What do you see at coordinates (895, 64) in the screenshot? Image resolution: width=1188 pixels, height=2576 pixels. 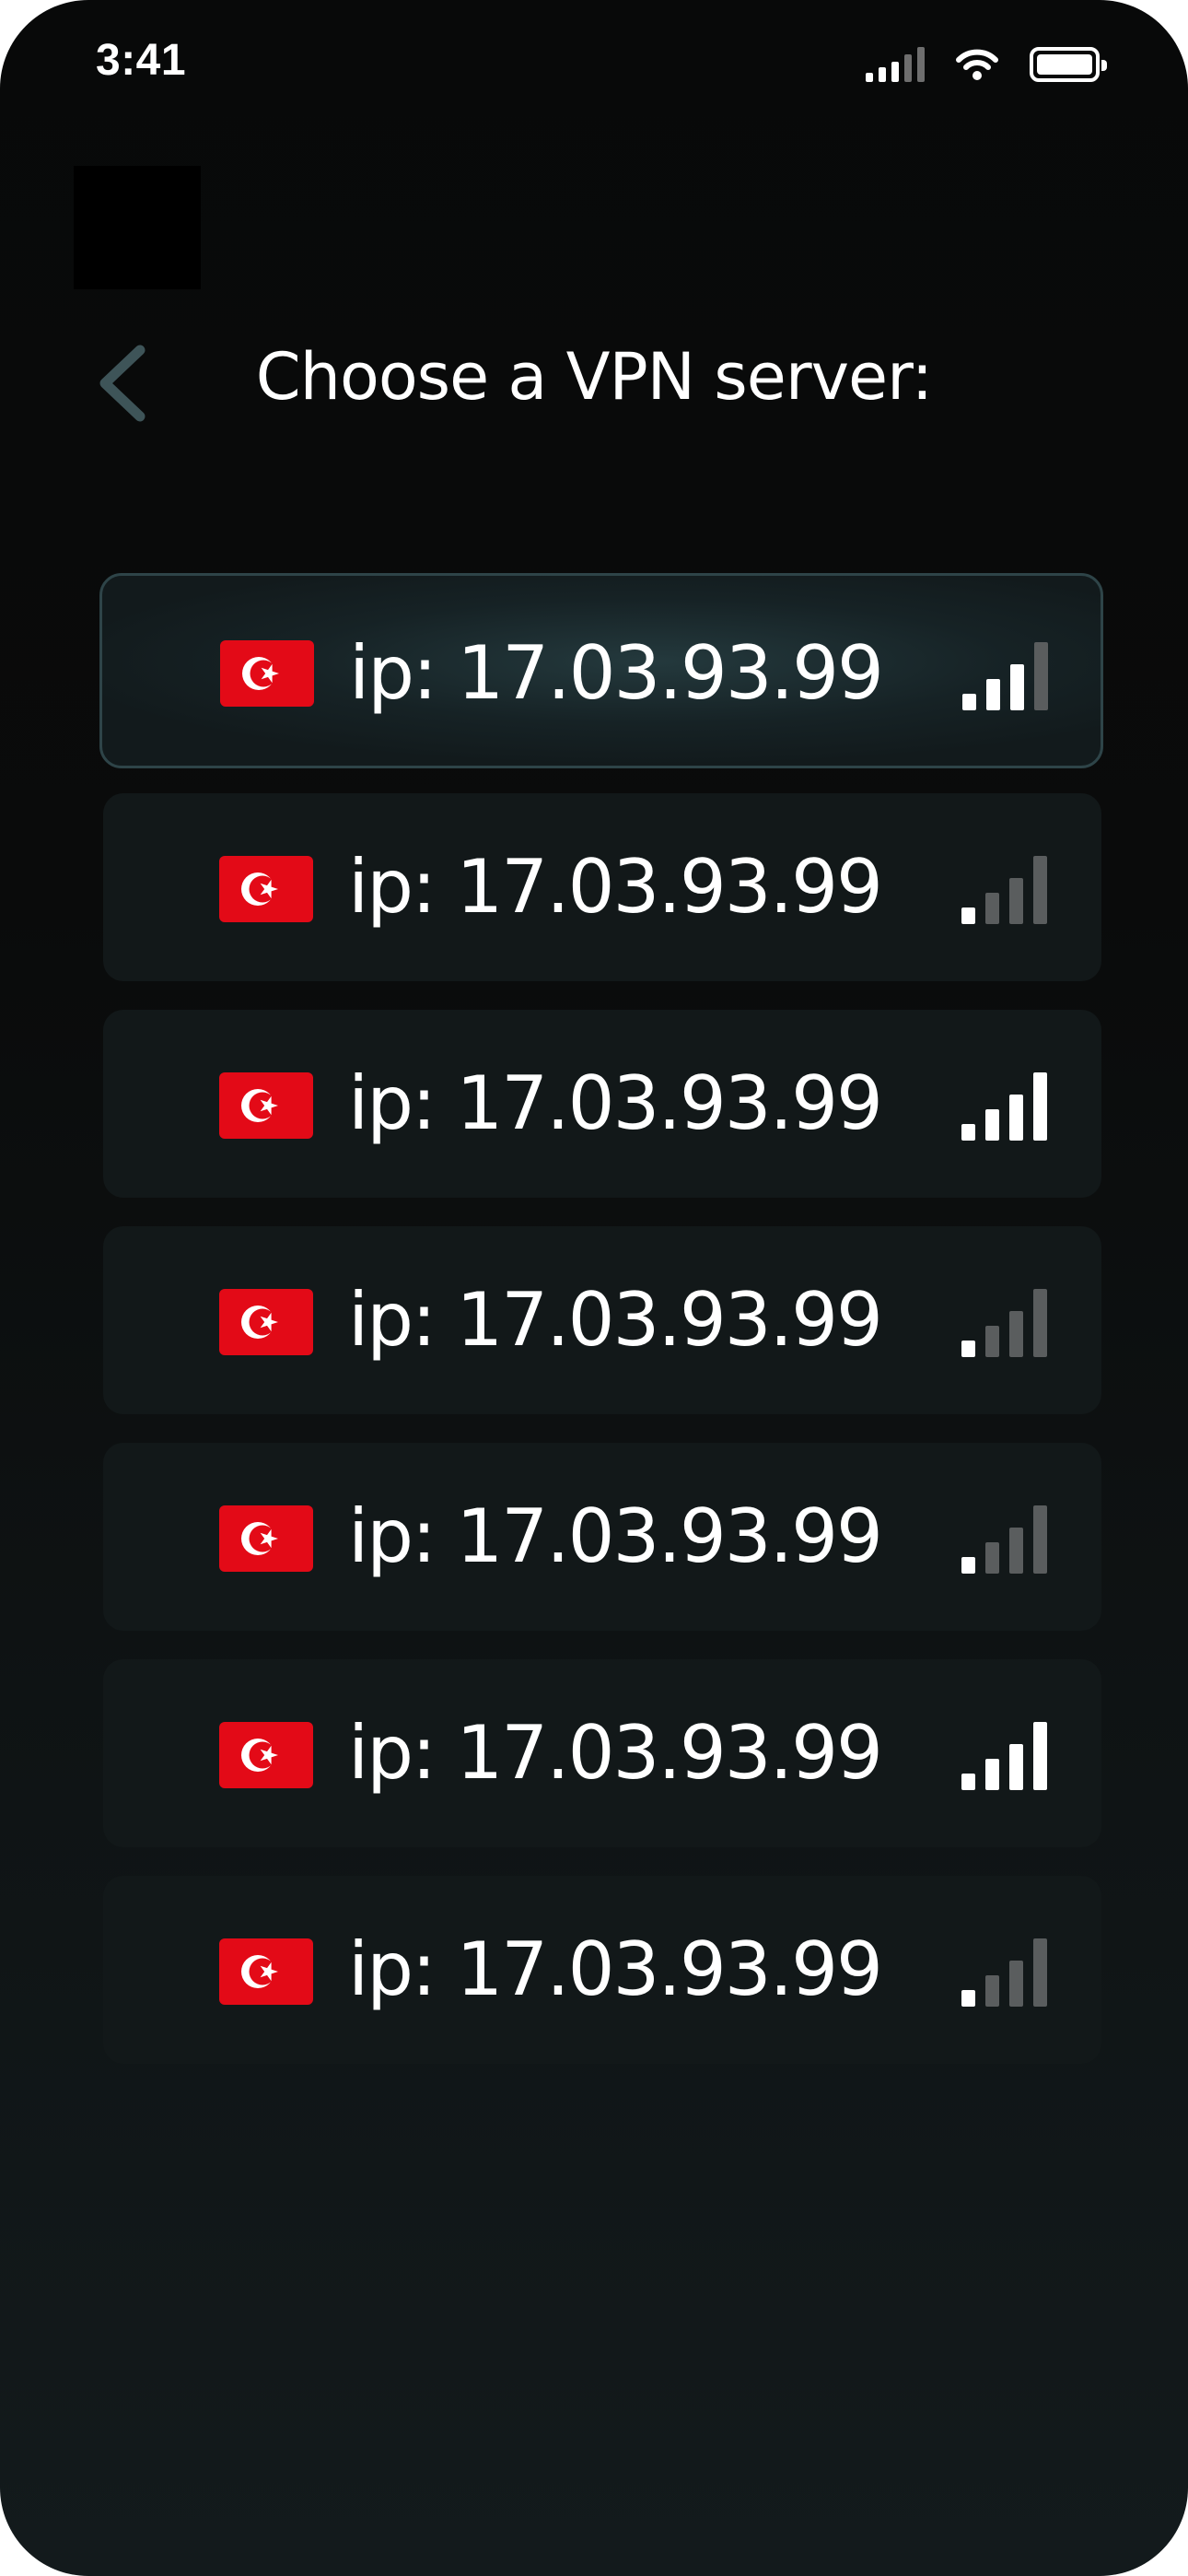 I see `cellular-signal-icon` at bounding box center [895, 64].